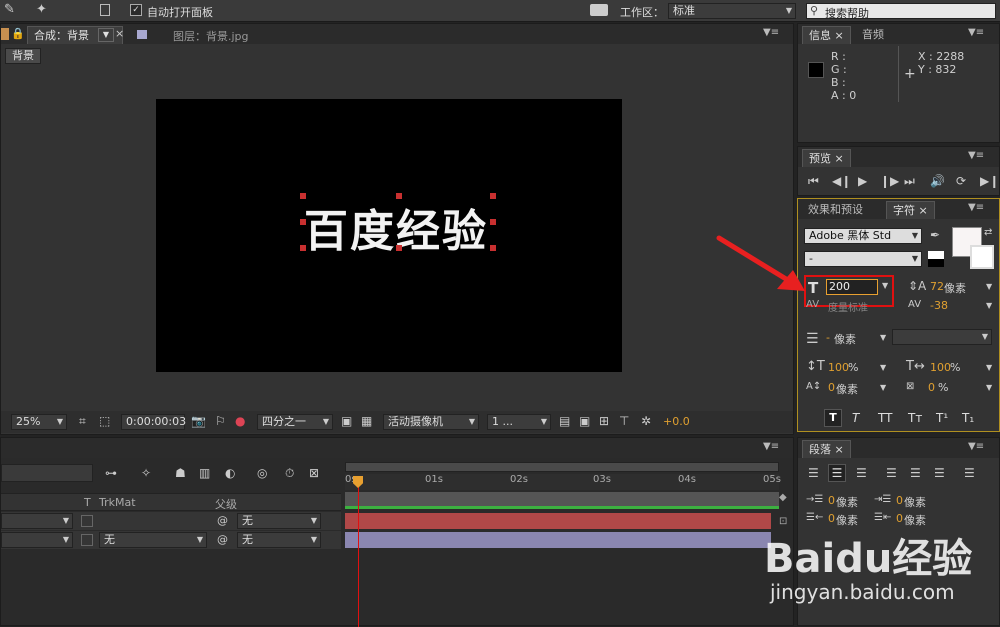 The height and width of the screenshot is (627, 1000). I want to click on all-caps-button: TT, so click(885, 418).